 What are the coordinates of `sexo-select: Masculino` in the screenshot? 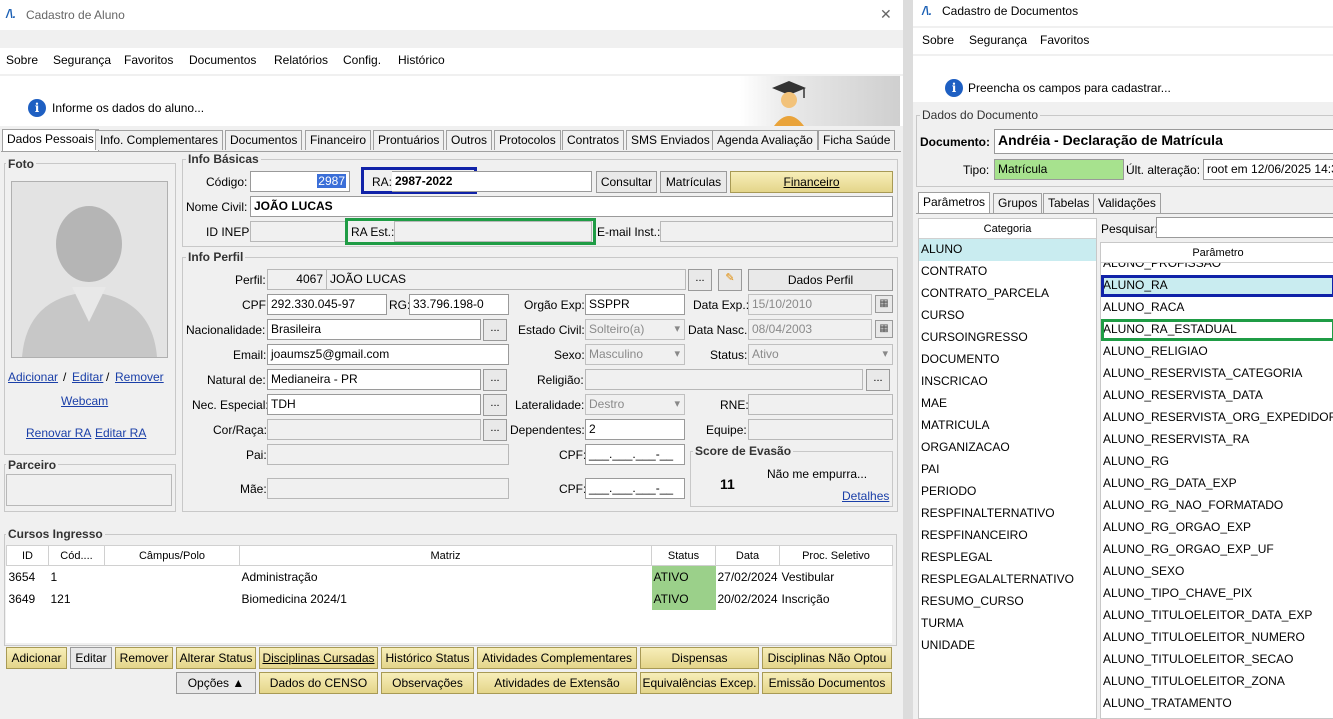 It's located at (635, 354).